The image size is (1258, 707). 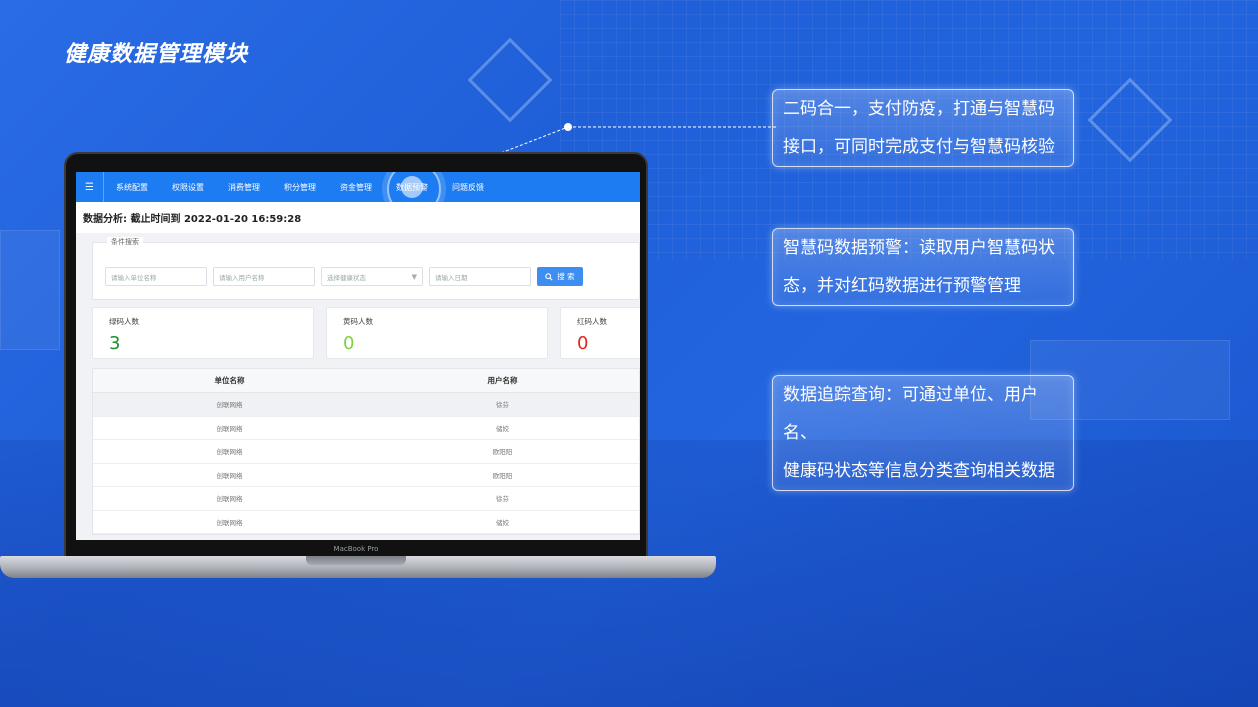 I want to click on health-status-select: 选择健康状态 ▼, so click(x=372, y=276).